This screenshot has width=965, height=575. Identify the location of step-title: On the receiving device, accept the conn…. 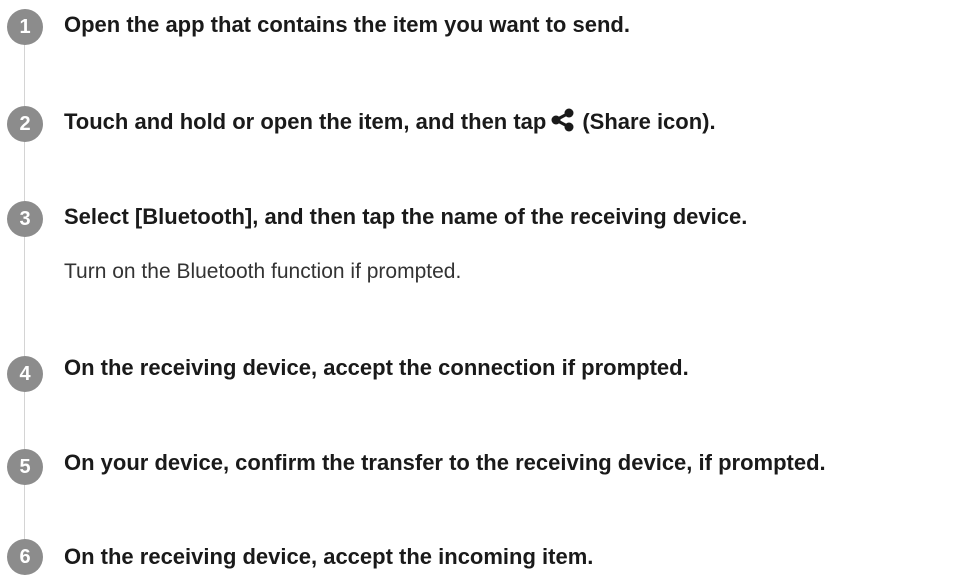
(376, 367).